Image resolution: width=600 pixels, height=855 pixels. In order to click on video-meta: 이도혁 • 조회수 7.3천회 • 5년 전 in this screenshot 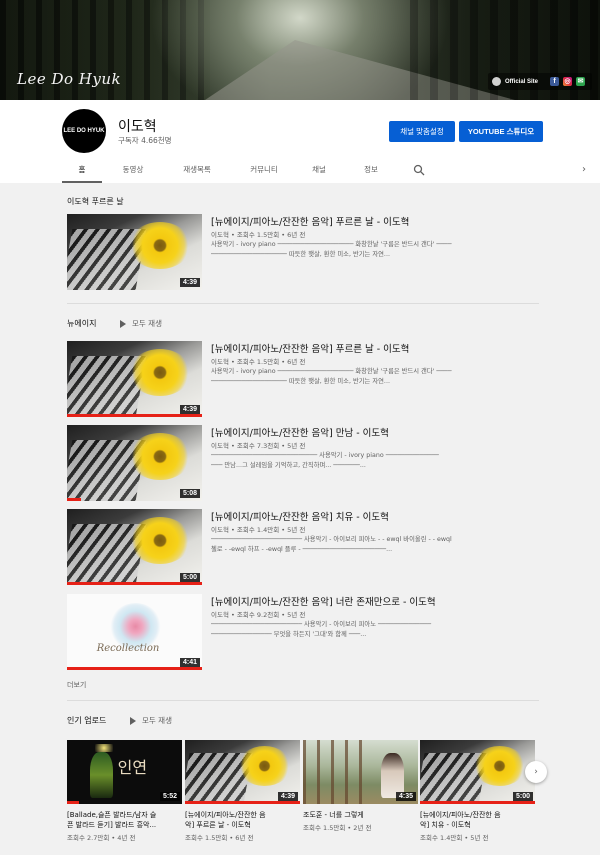, I will do `click(258, 446)`.